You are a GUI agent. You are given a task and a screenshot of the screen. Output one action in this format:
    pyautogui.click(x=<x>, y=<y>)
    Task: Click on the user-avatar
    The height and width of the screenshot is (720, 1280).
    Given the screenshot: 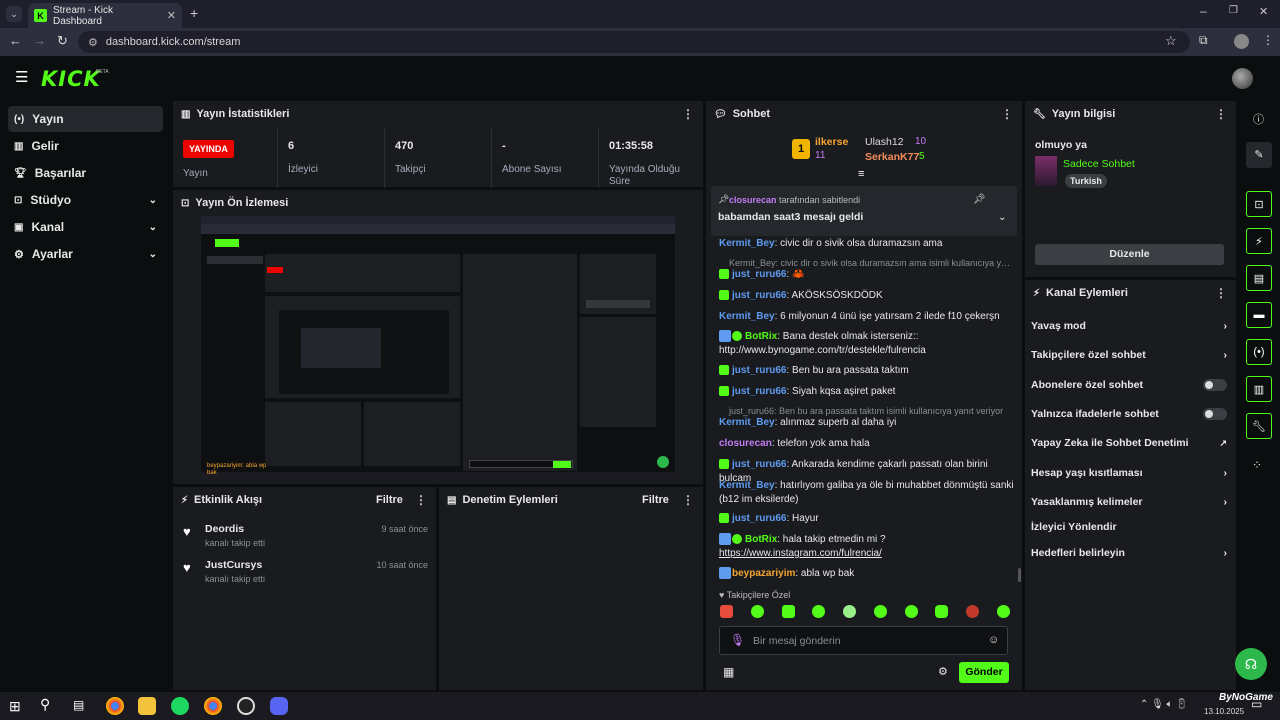 What is the action you would take?
    pyautogui.click(x=1242, y=78)
    